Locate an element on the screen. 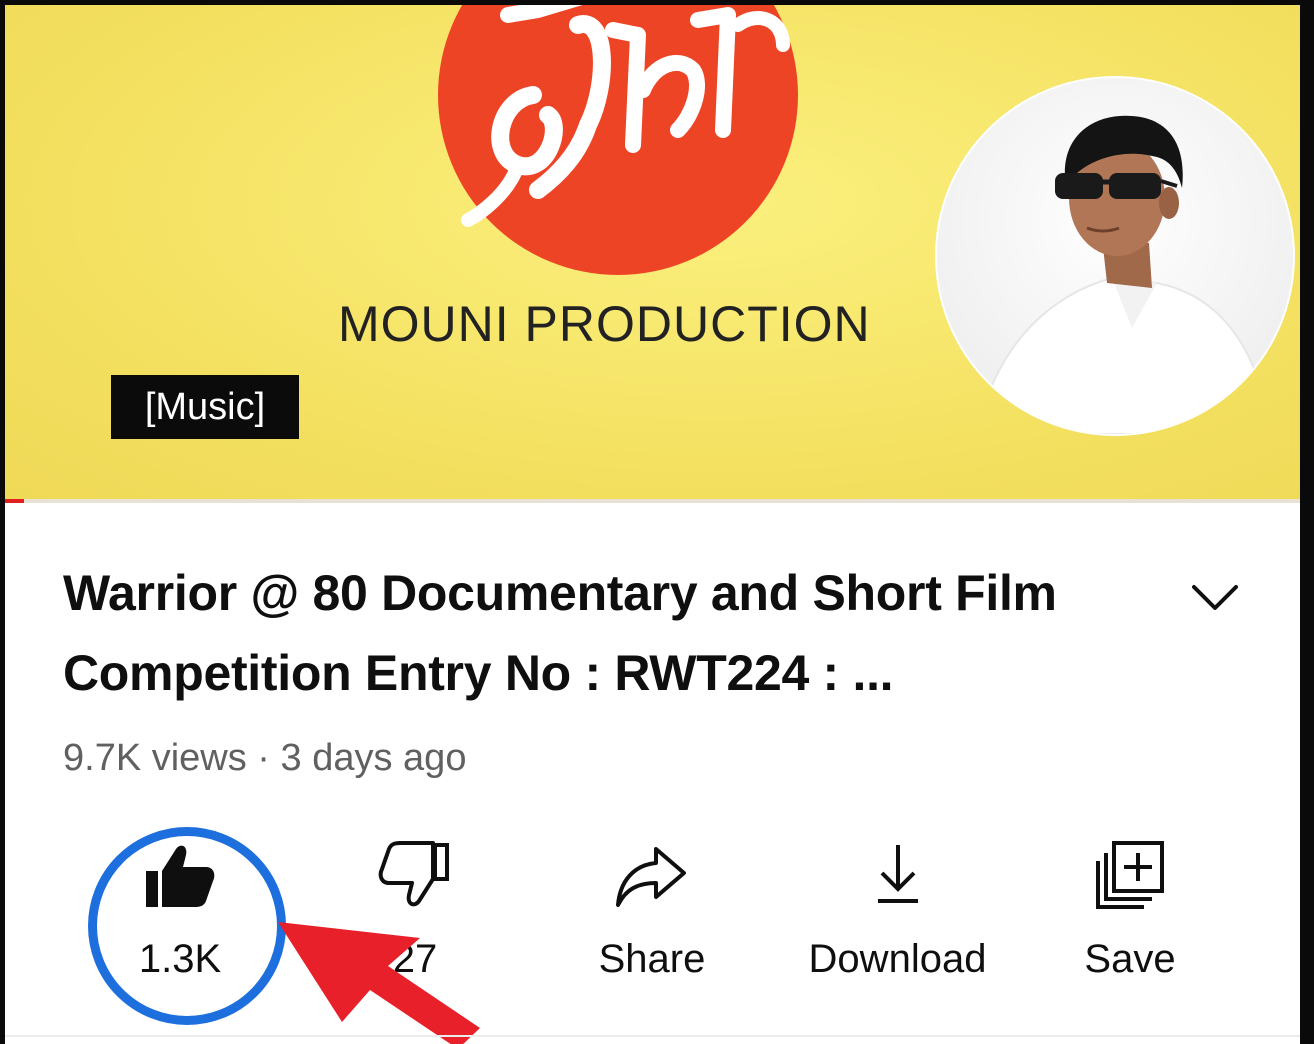 Image resolution: width=1314 pixels, height=1044 pixels. thumb-down-icon is located at coordinates (413, 874).